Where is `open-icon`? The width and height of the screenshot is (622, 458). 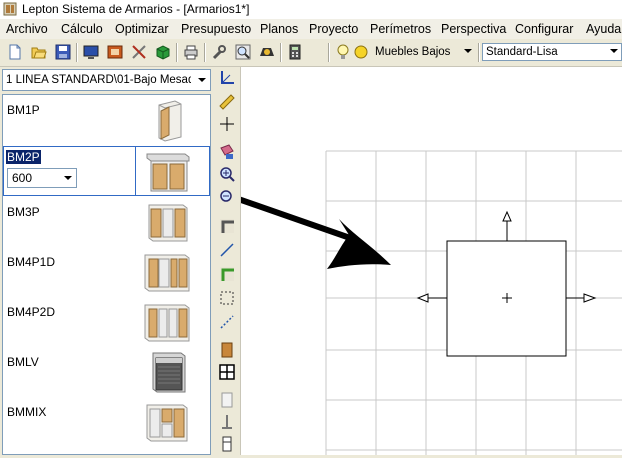 open-icon is located at coordinates (39, 52).